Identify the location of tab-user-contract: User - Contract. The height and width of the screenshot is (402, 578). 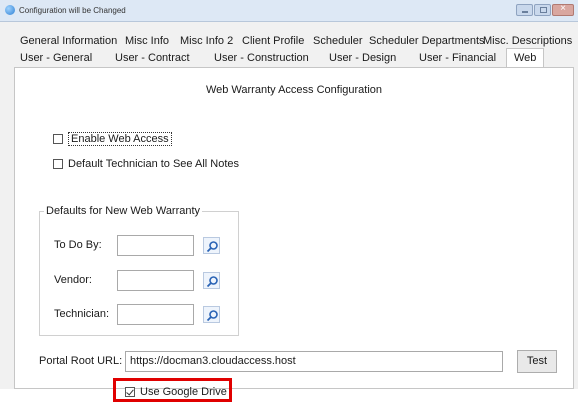
(152, 58).